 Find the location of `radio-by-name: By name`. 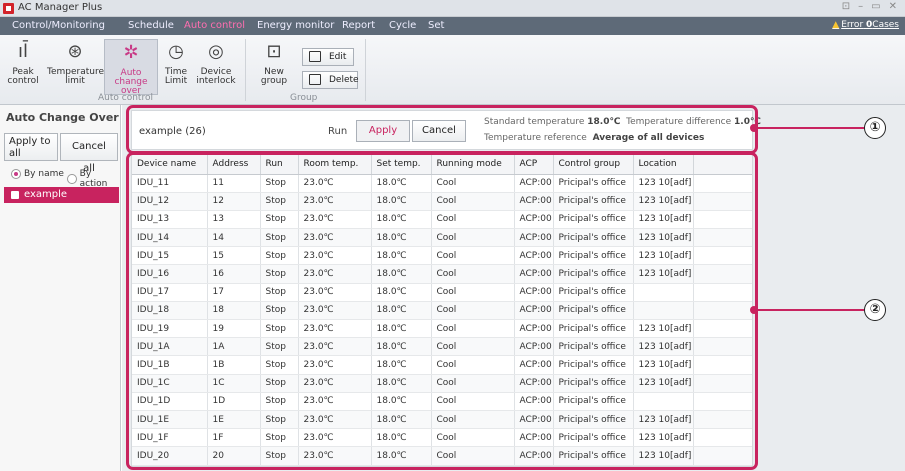

radio-by-name: By name is located at coordinates (37, 174).